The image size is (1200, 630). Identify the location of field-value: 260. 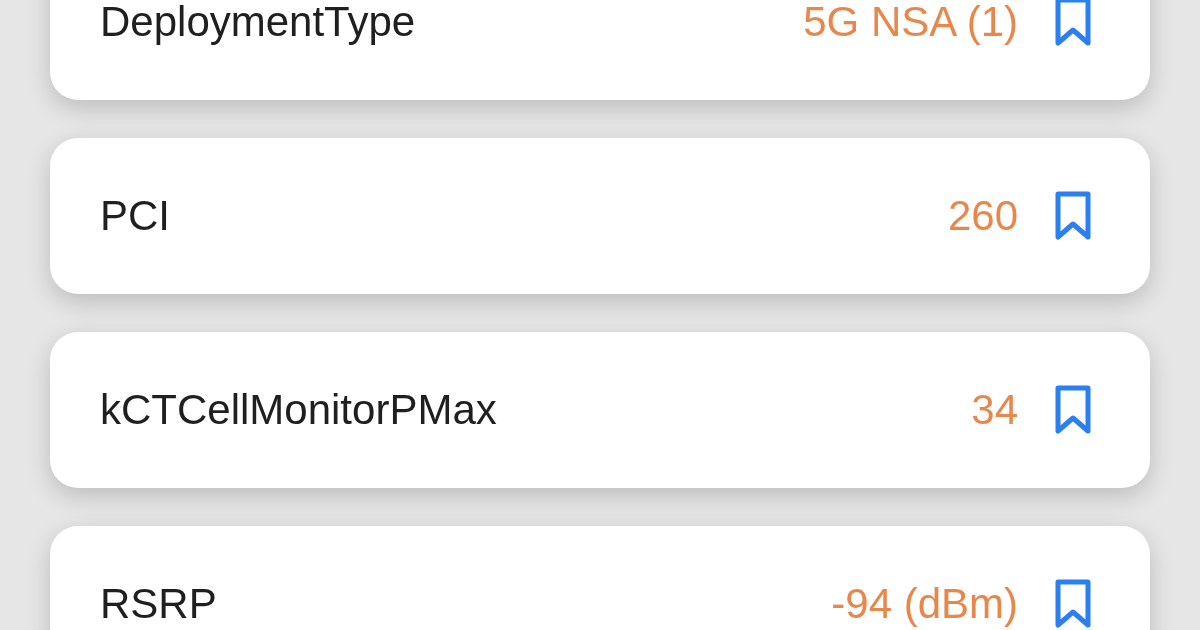
(982, 216).